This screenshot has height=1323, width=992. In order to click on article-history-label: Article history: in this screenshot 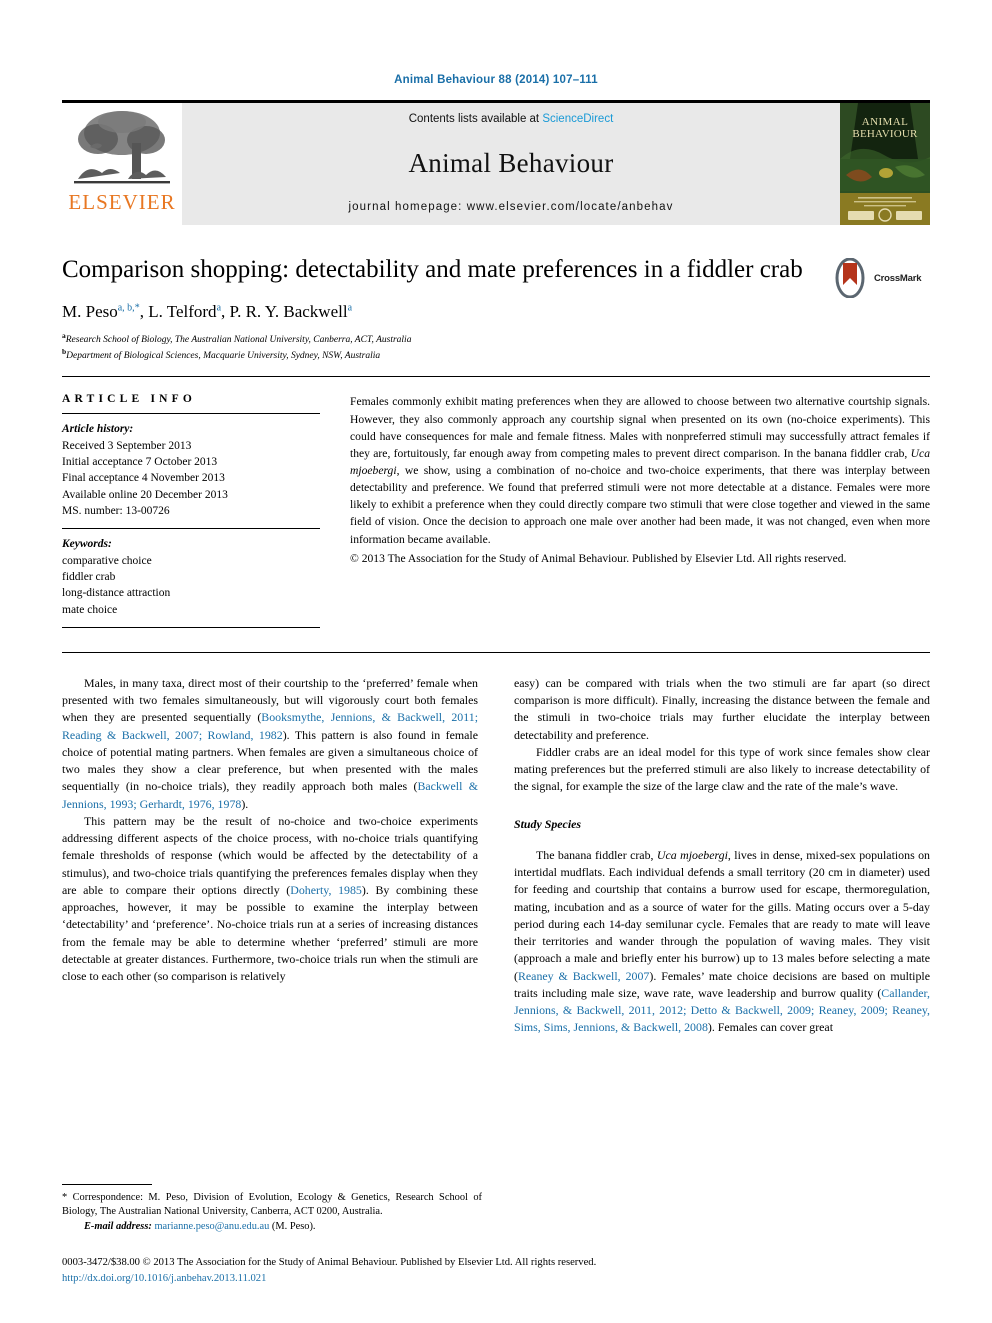, I will do `click(98, 429)`.